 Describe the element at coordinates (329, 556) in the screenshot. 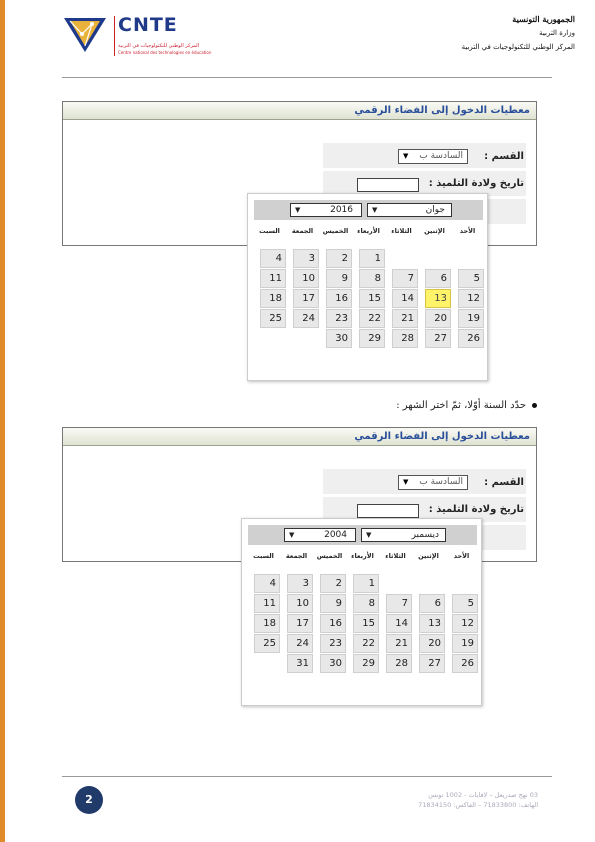

I see `weekday-label: الخميس` at that location.